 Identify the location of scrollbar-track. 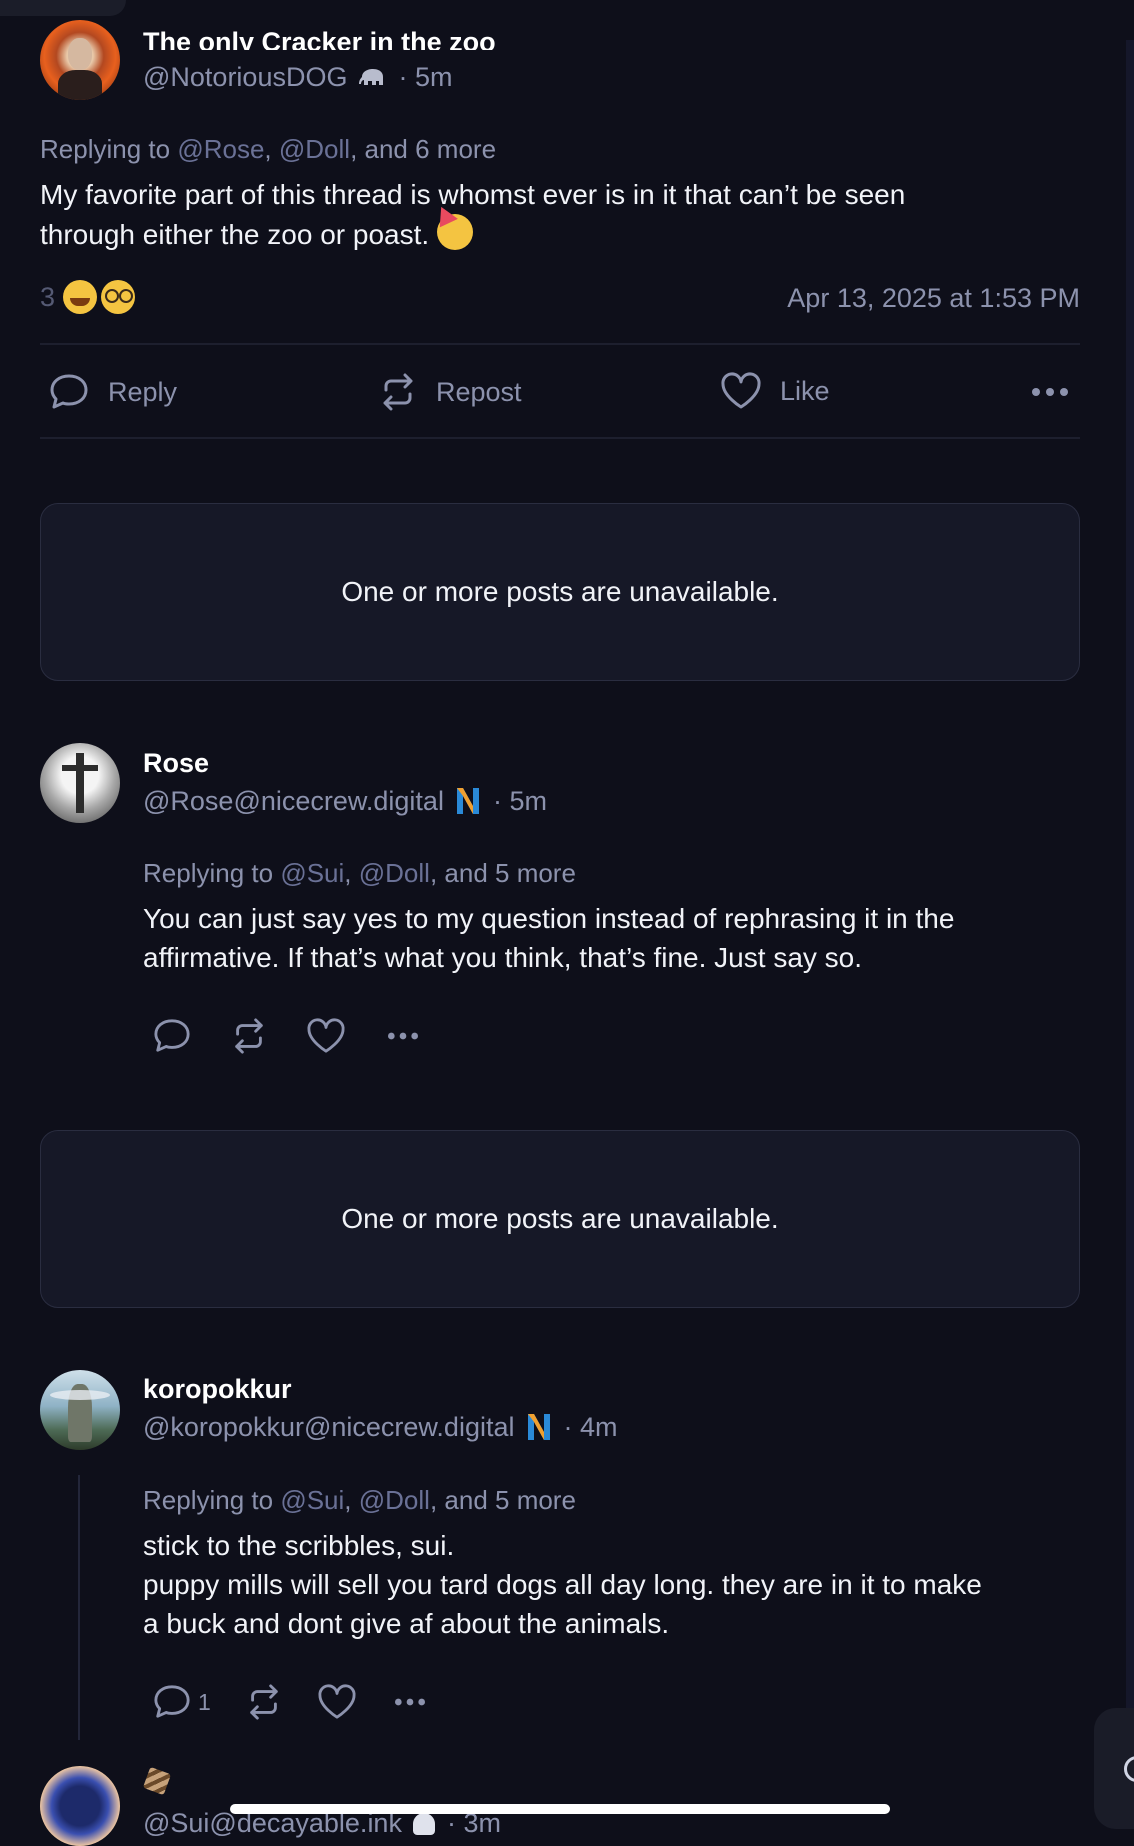
(1130, 910).